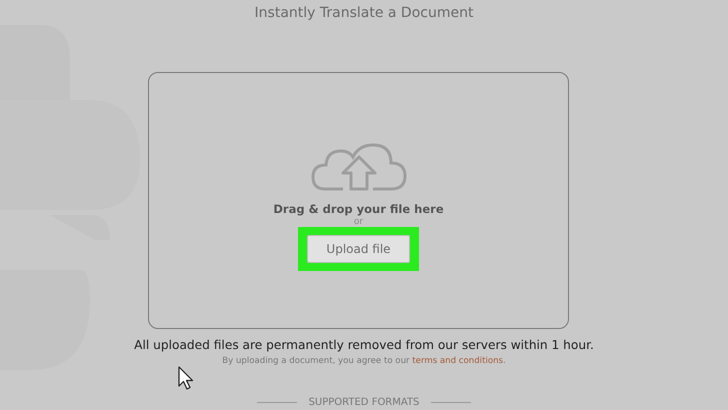 The width and height of the screenshot is (728, 410). What do you see at coordinates (358, 167) in the screenshot?
I see `cloud-upload-icon` at bounding box center [358, 167].